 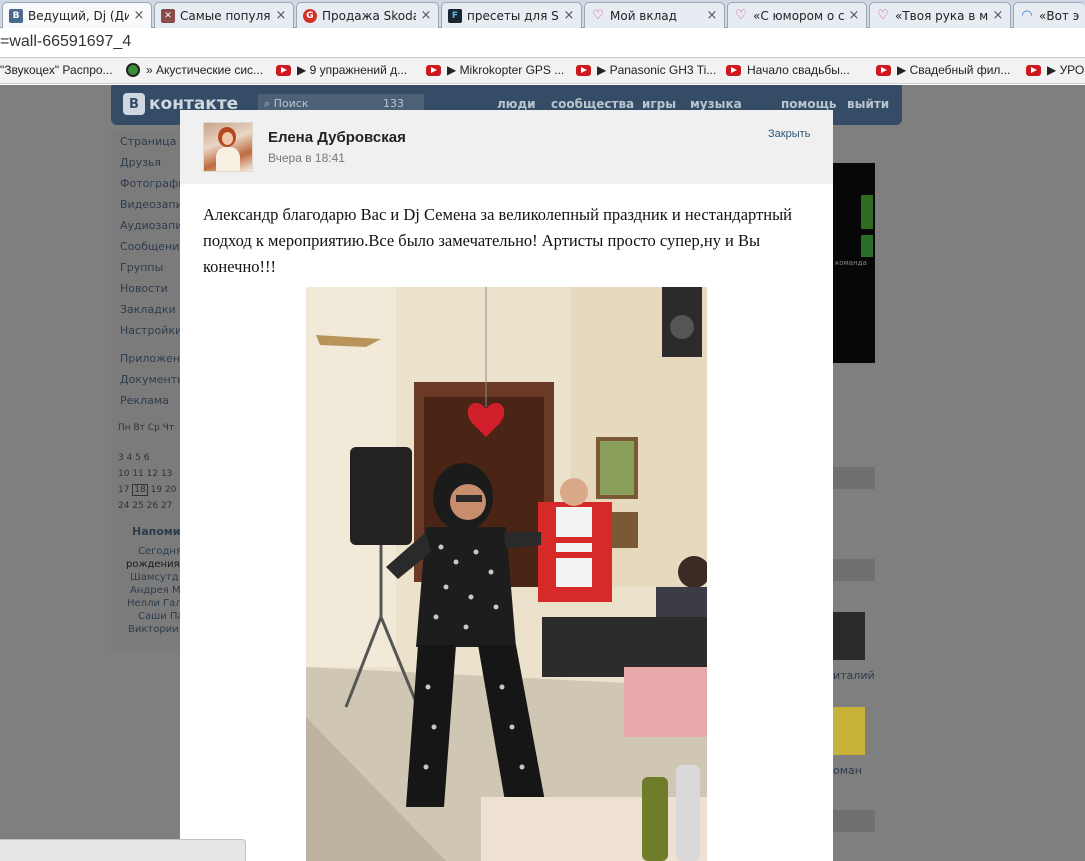 What do you see at coordinates (854, 263) in the screenshot?
I see `vk-ad-banner: команда` at bounding box center [854, 263].